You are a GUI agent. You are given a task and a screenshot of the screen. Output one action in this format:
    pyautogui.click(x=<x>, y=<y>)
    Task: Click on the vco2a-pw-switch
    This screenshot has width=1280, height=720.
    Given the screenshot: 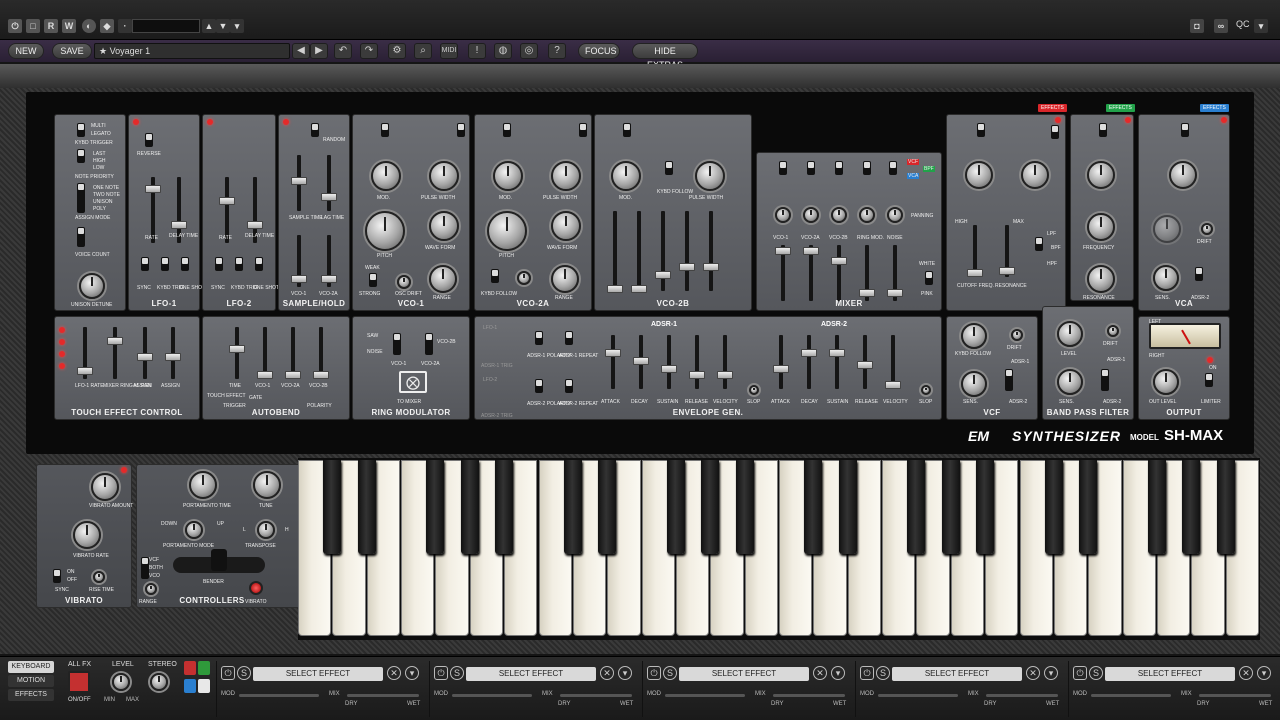 What is the action you would take?
    pyautogui.click(x=583, y=130)
    